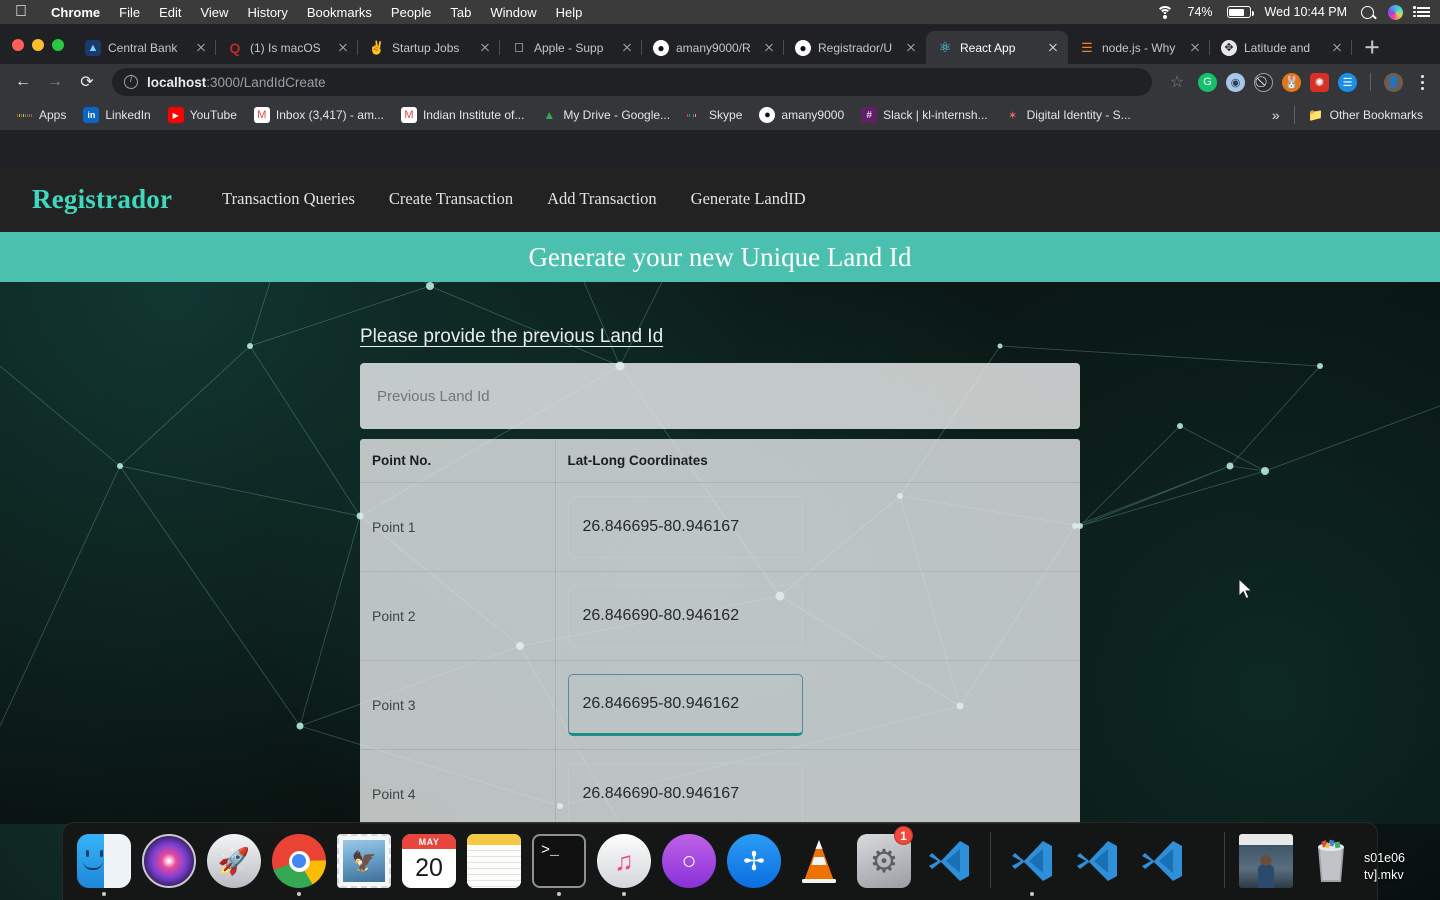  Describe the element at coordinates (170, 12) in the screenshot. I see `menu-item-edit: Edit` at that location.